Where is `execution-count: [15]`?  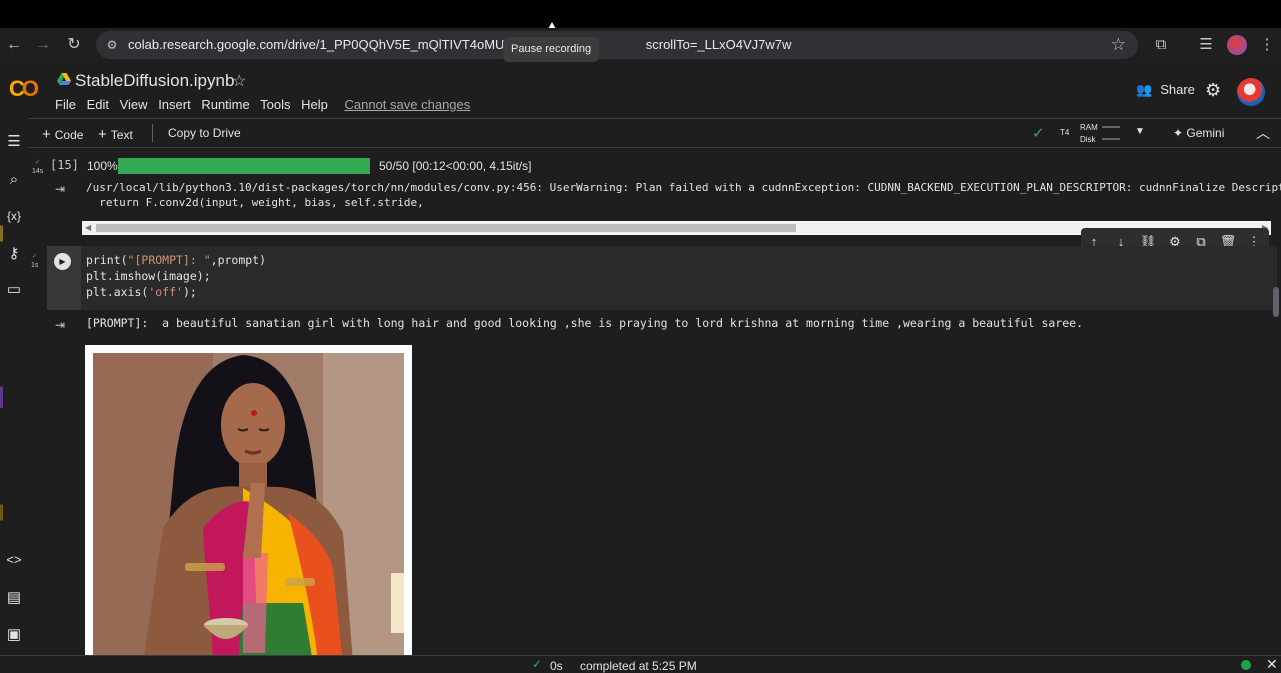
execution-count: [15] is located at coordinates (64, 165).